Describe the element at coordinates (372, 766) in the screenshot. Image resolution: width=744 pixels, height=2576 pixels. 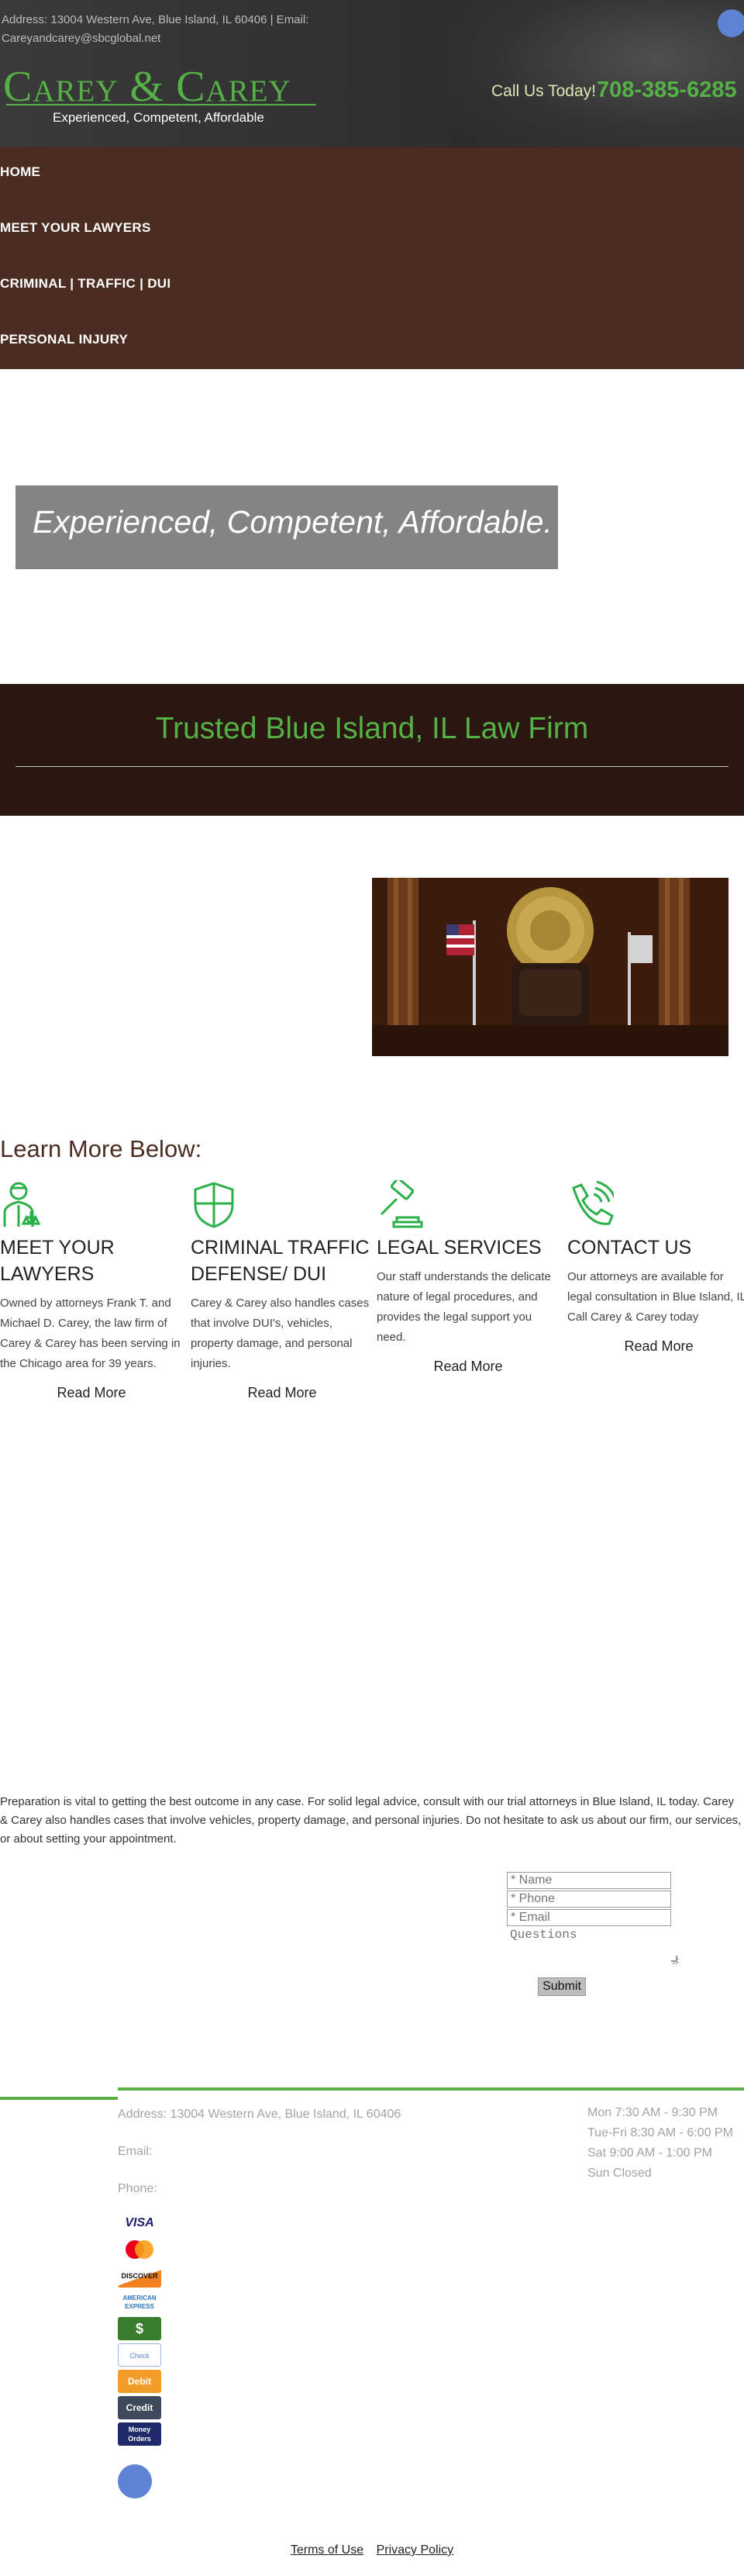
I see `trusted-divider` at that location.